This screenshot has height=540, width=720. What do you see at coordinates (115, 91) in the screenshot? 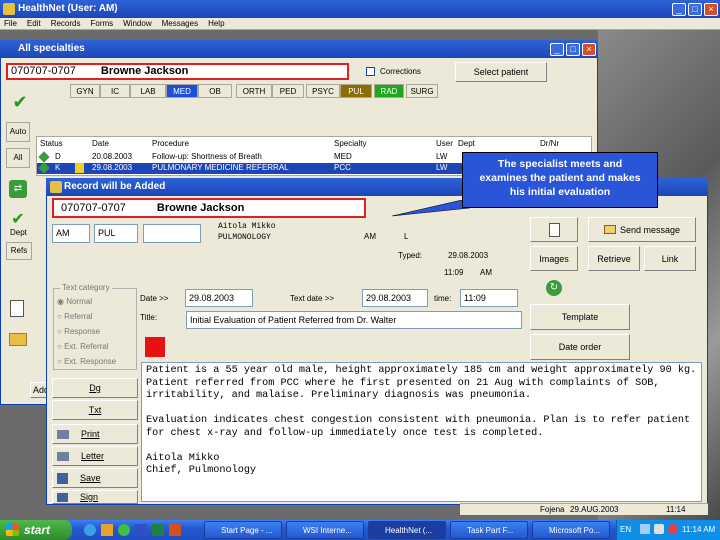
I see `tab-ic: IC` at bounding box center [115, 91].